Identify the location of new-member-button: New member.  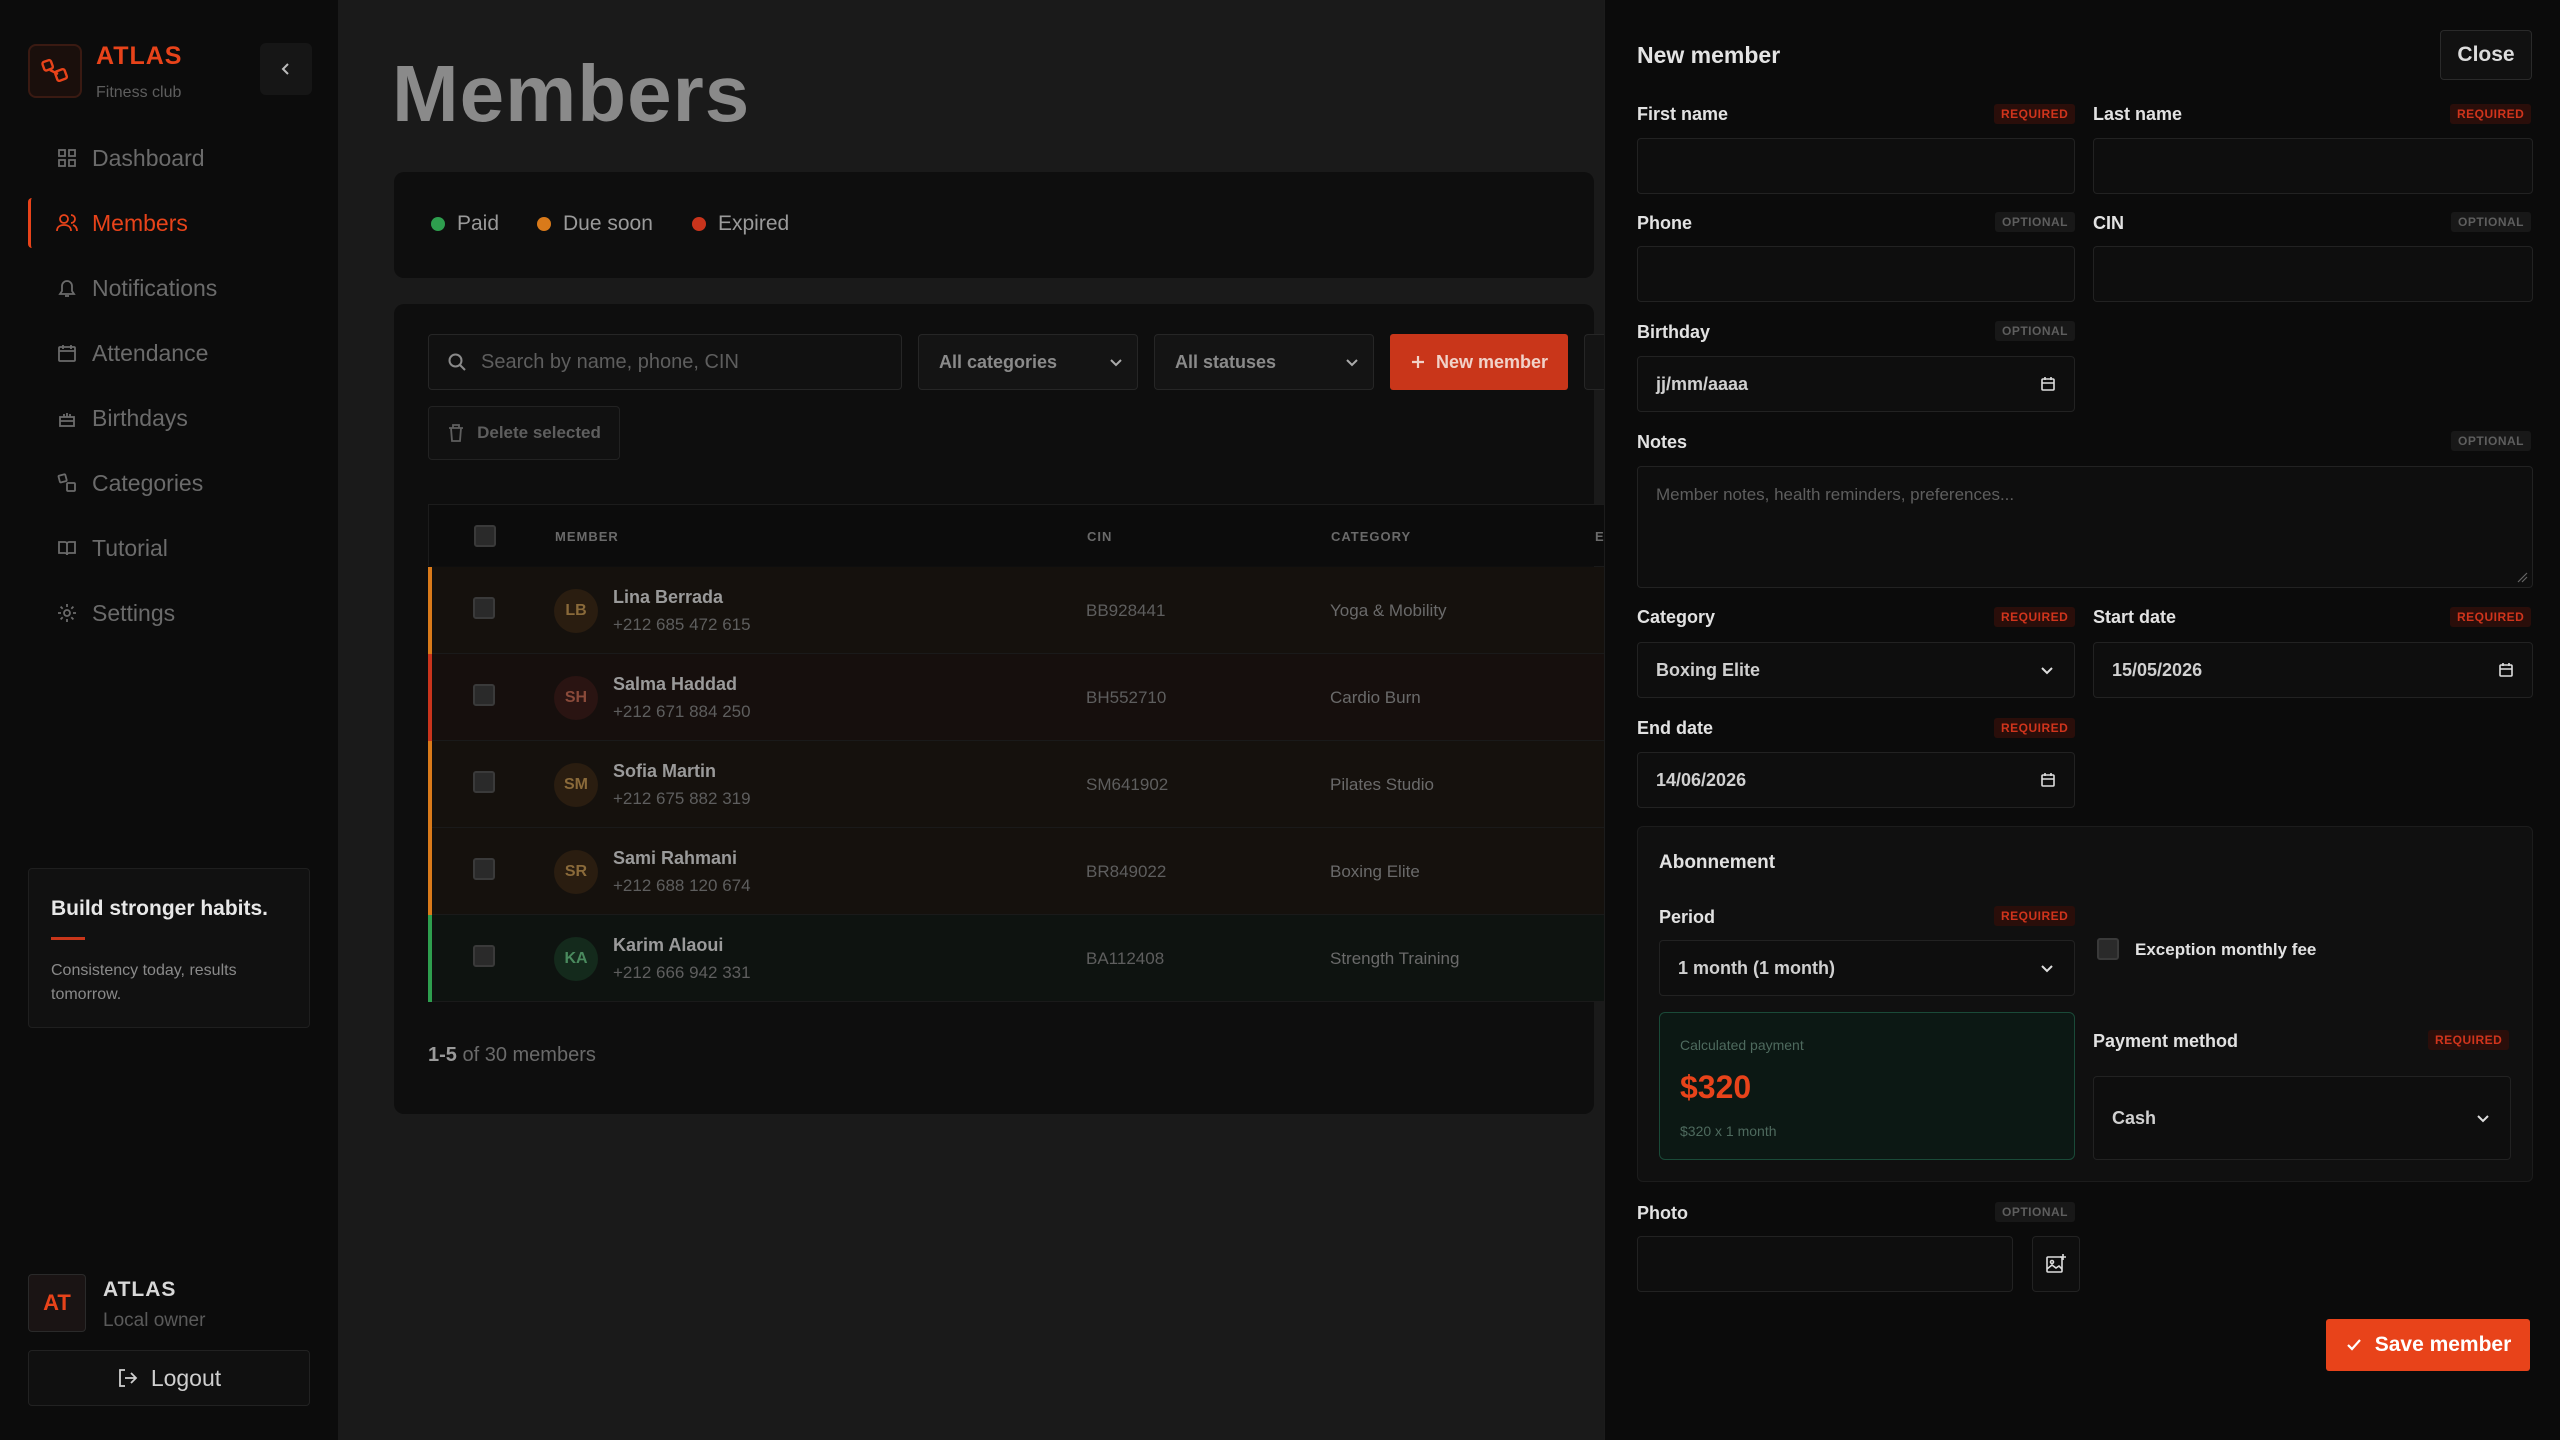
(1479, 362).